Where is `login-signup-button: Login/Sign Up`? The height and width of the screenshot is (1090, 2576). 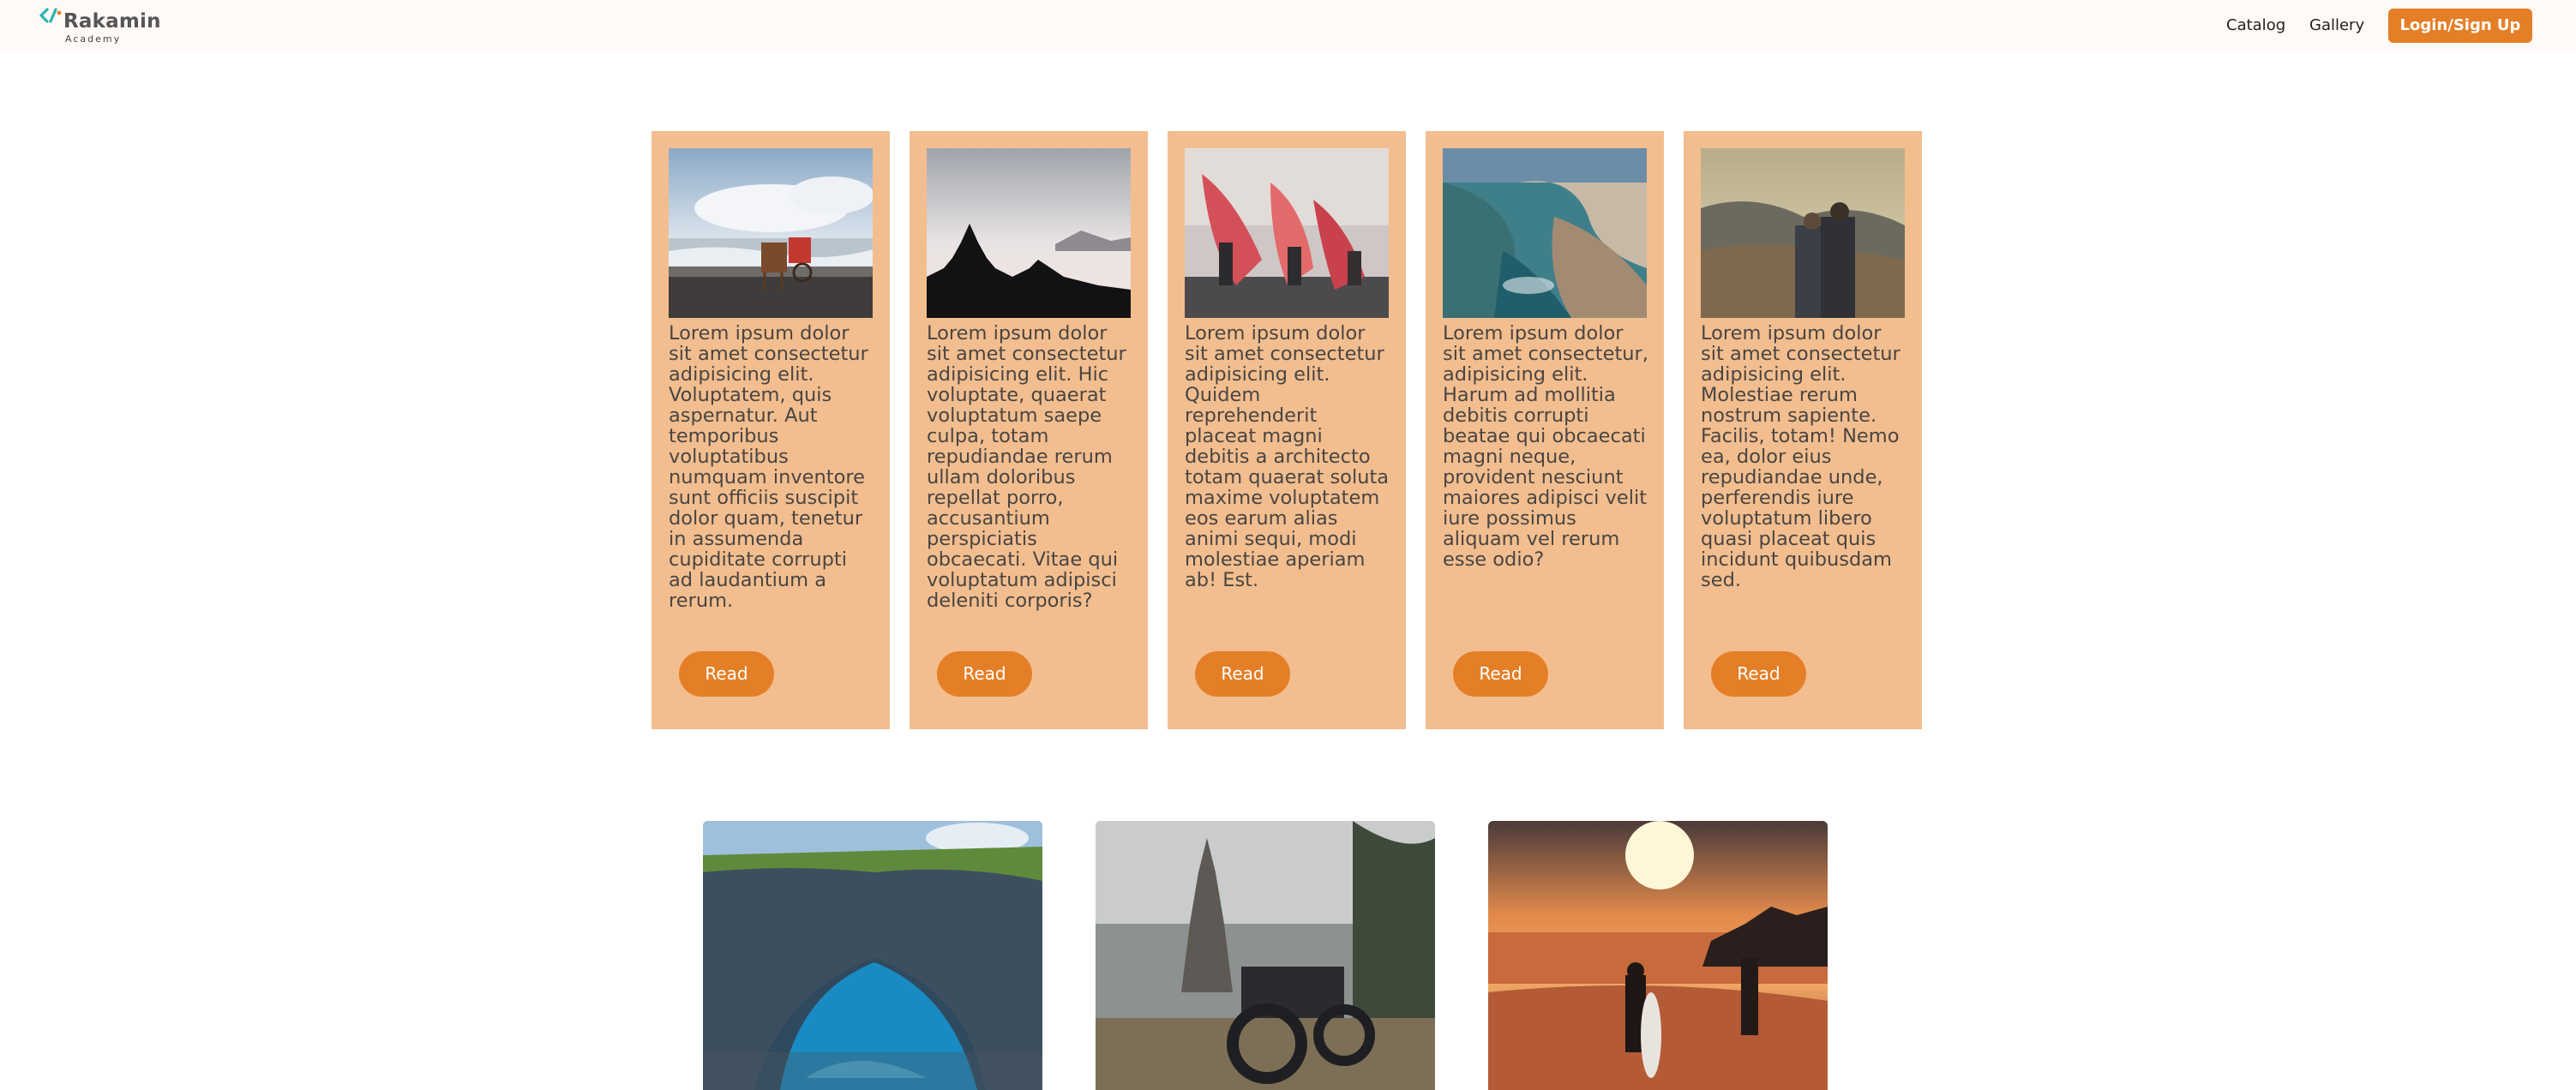
login-signup-button: Login/Sign Up is located at coordinates (2460, 26).